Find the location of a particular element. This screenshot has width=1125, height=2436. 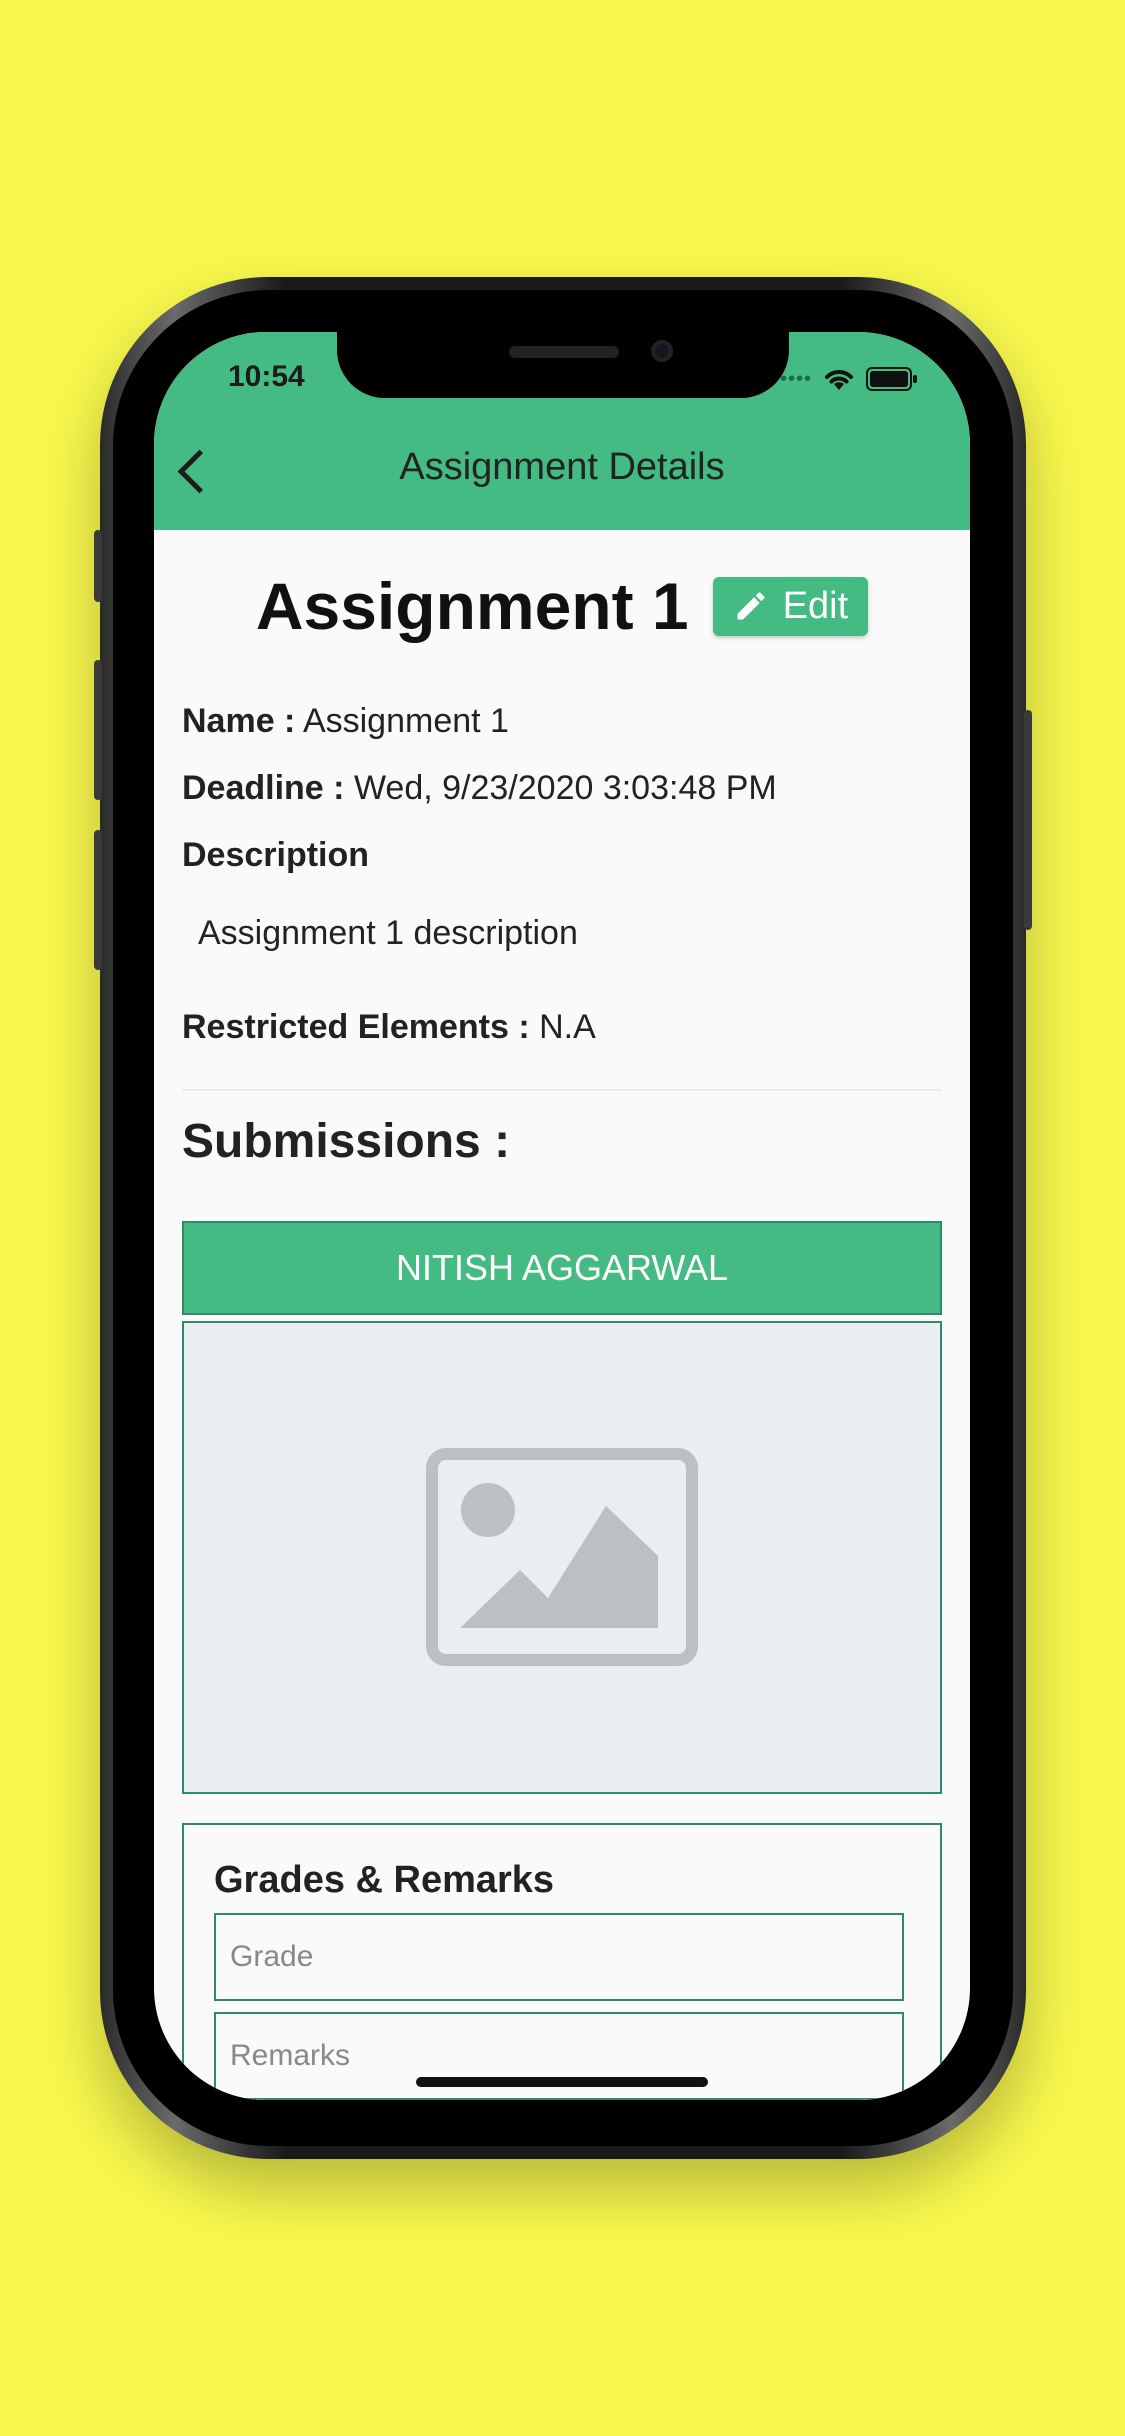

grades-panel: Grades & Remarks Grade Remarks is located at coordinates (562, 1961).